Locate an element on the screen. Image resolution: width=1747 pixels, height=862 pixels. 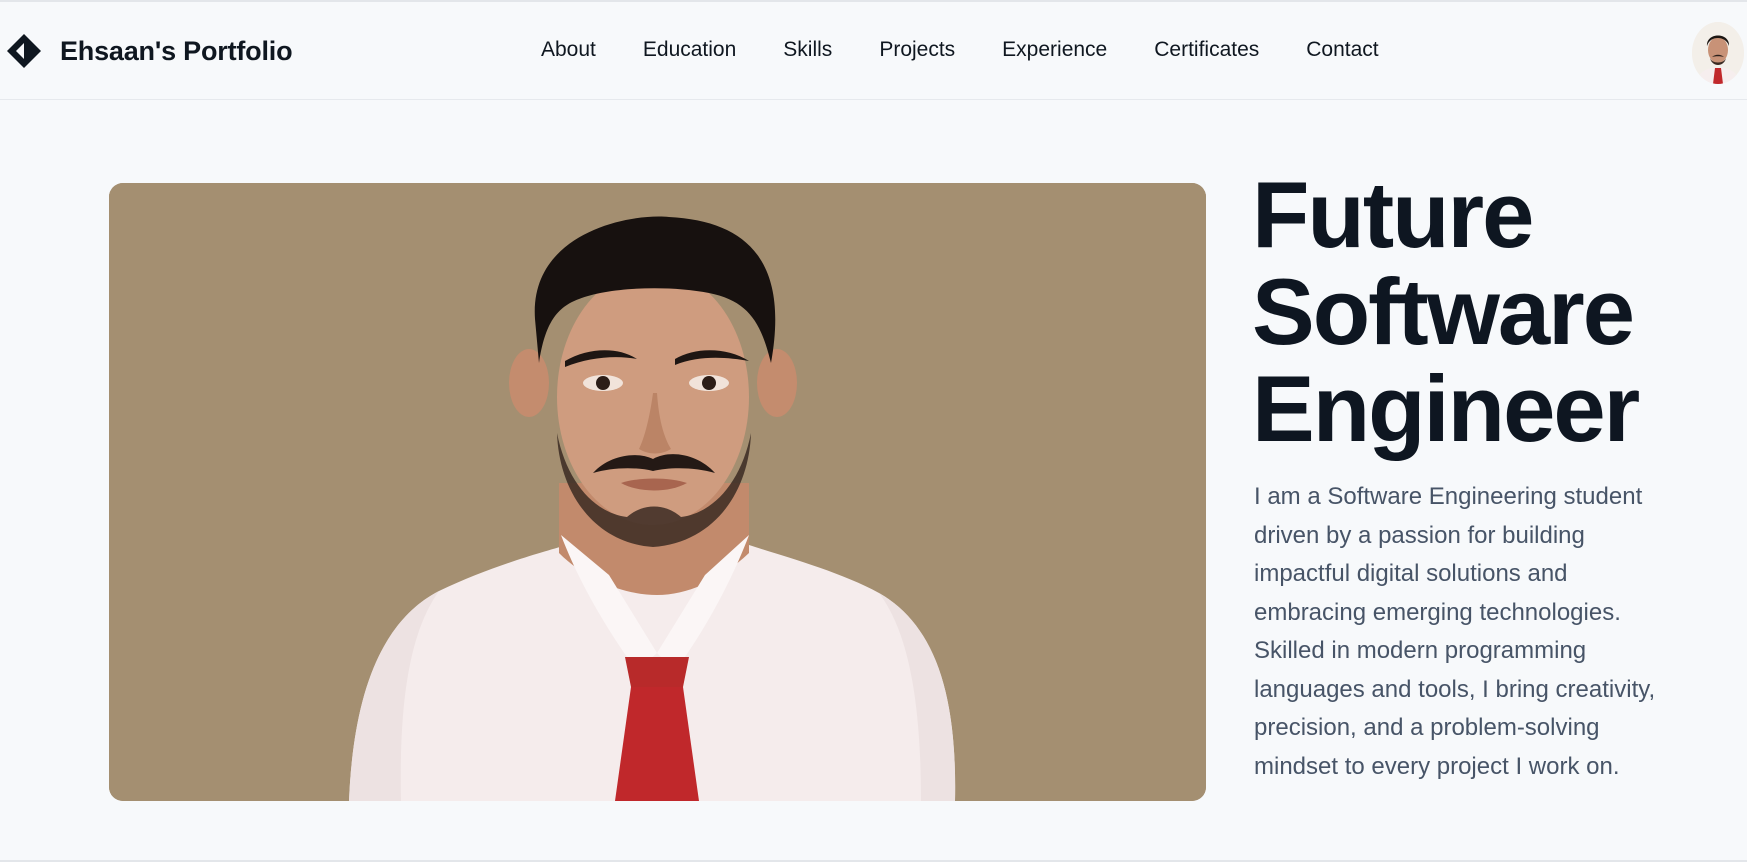
brand-link: Ehsaan's Portfolio is located at coordinates (149, 51).